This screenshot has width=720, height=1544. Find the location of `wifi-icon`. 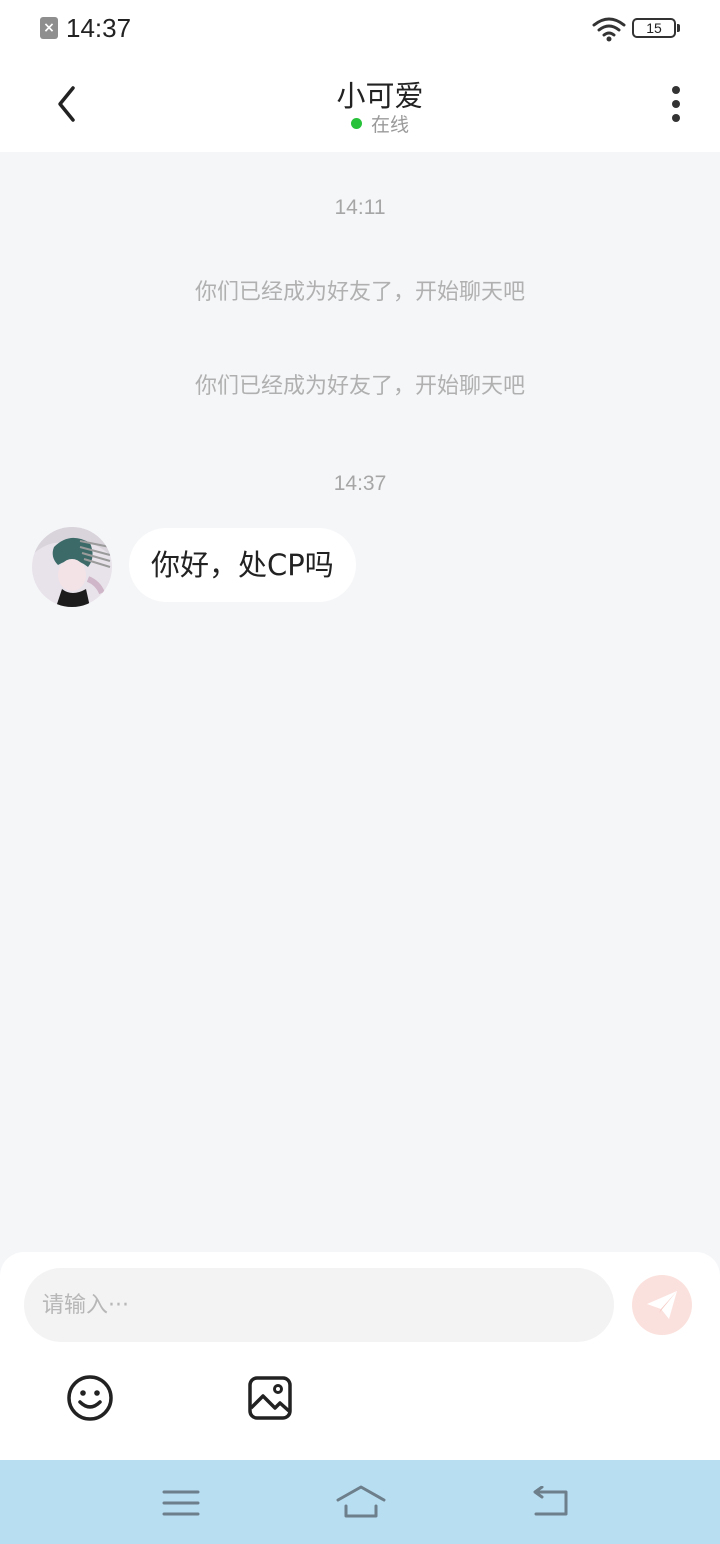

wifi-icon is located at coordinates (609, 29).